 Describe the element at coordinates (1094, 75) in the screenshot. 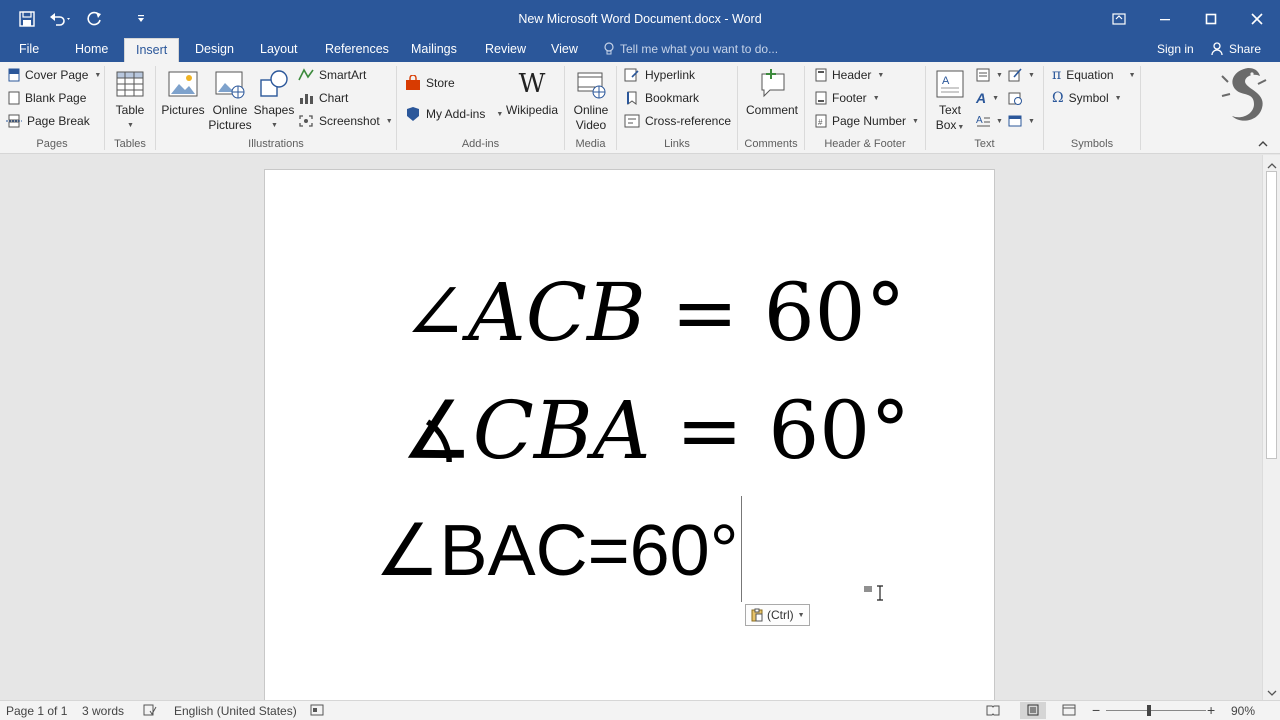

I see `equation-button: π Equation ▼` at that location.